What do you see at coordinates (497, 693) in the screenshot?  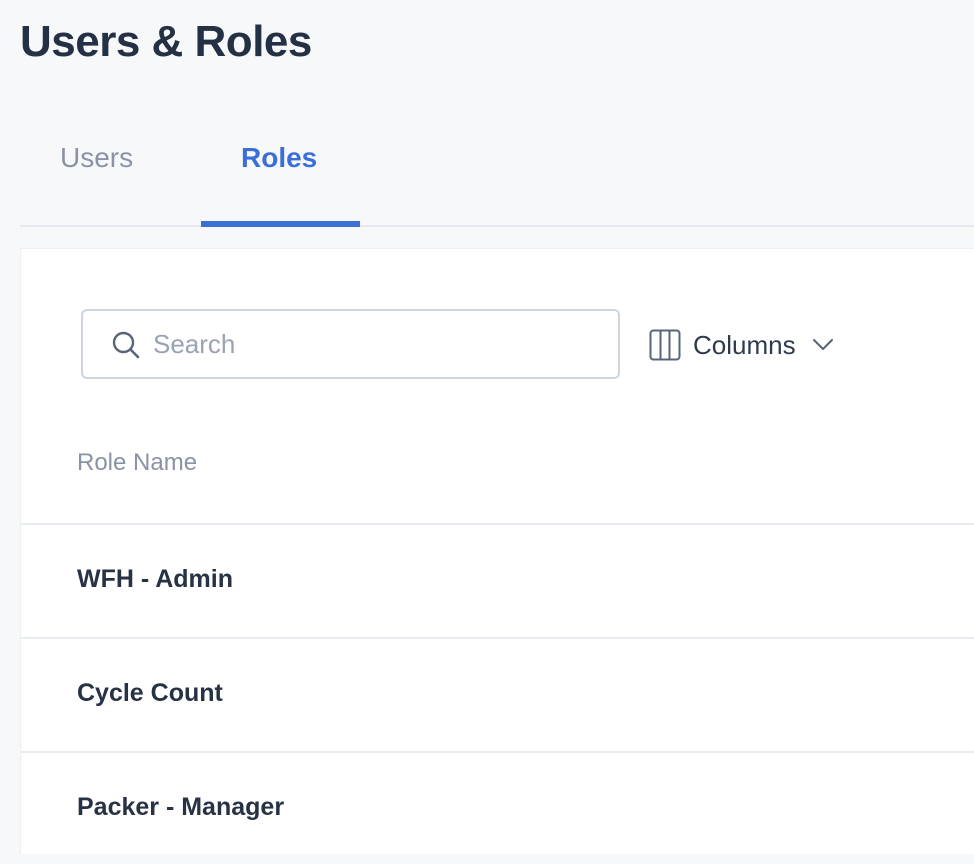 I see `table-row: Cycle Count` at bounding box center [497, 693].